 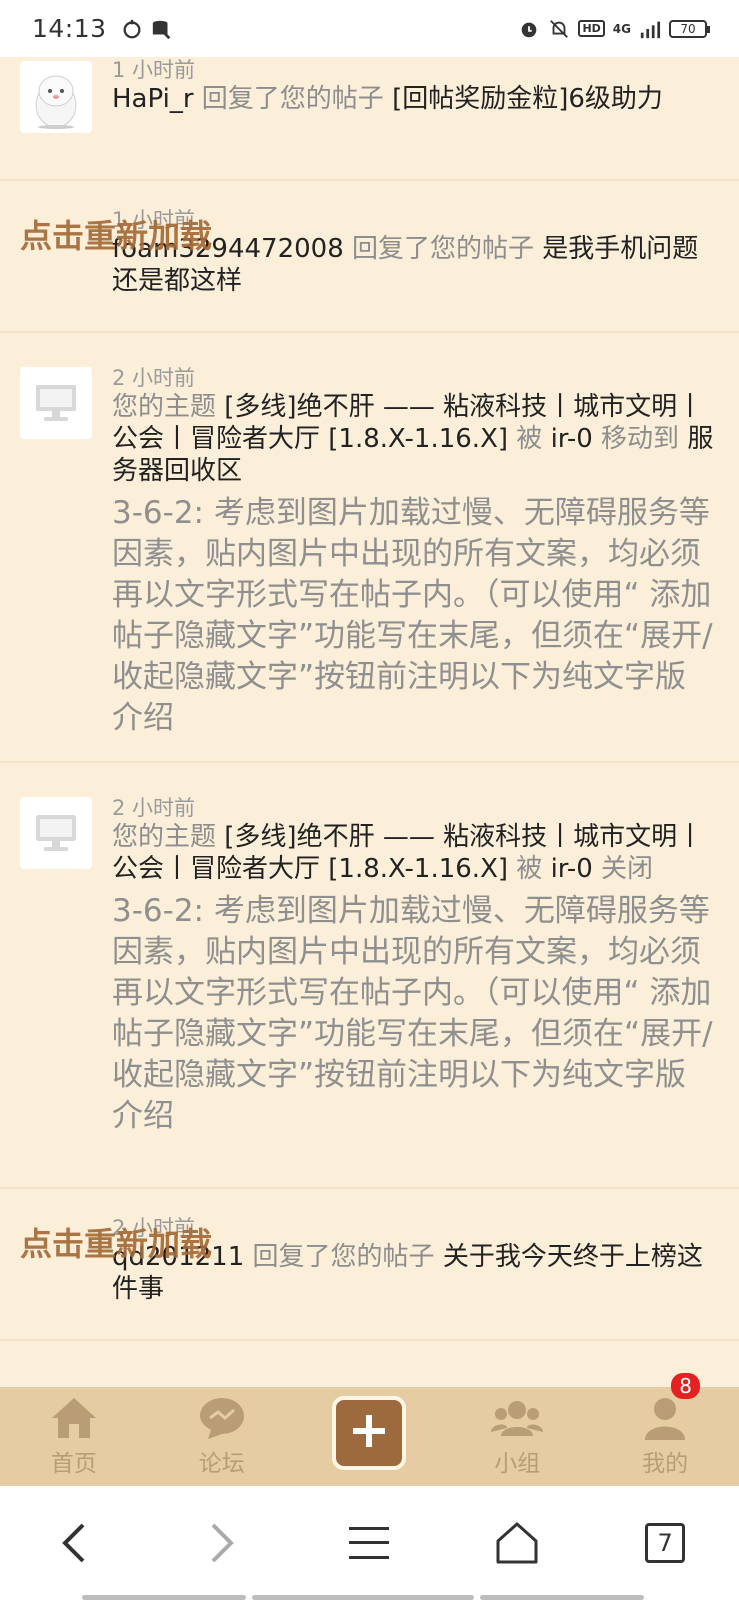 I want to click on back-button, so click(x=74, y=1543).